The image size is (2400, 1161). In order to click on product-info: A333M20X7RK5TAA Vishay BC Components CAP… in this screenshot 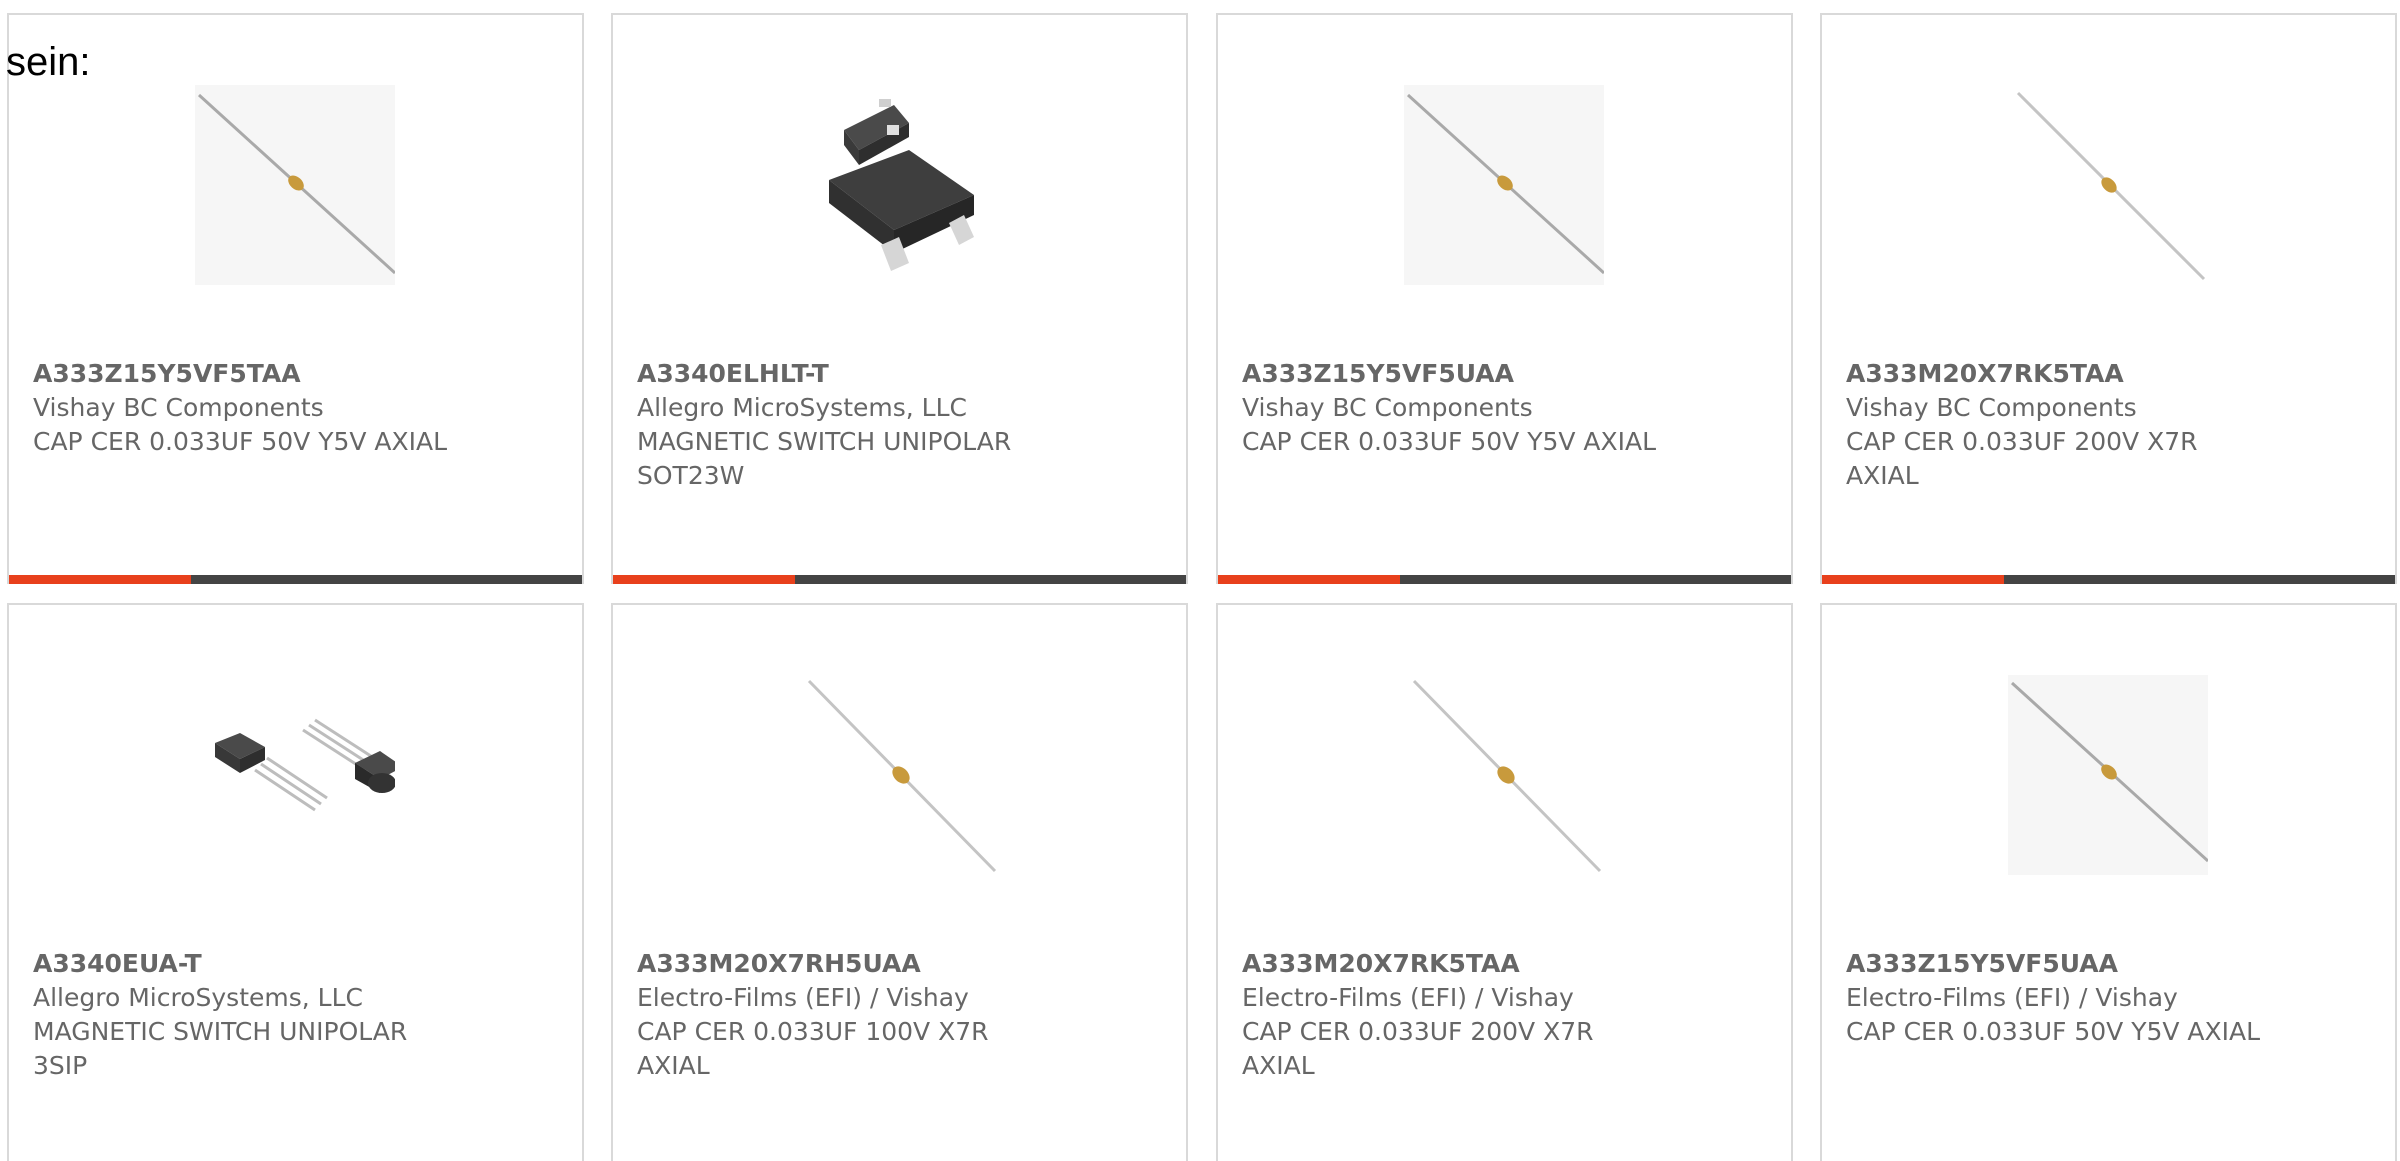, I will do `click(2061, 425)`.